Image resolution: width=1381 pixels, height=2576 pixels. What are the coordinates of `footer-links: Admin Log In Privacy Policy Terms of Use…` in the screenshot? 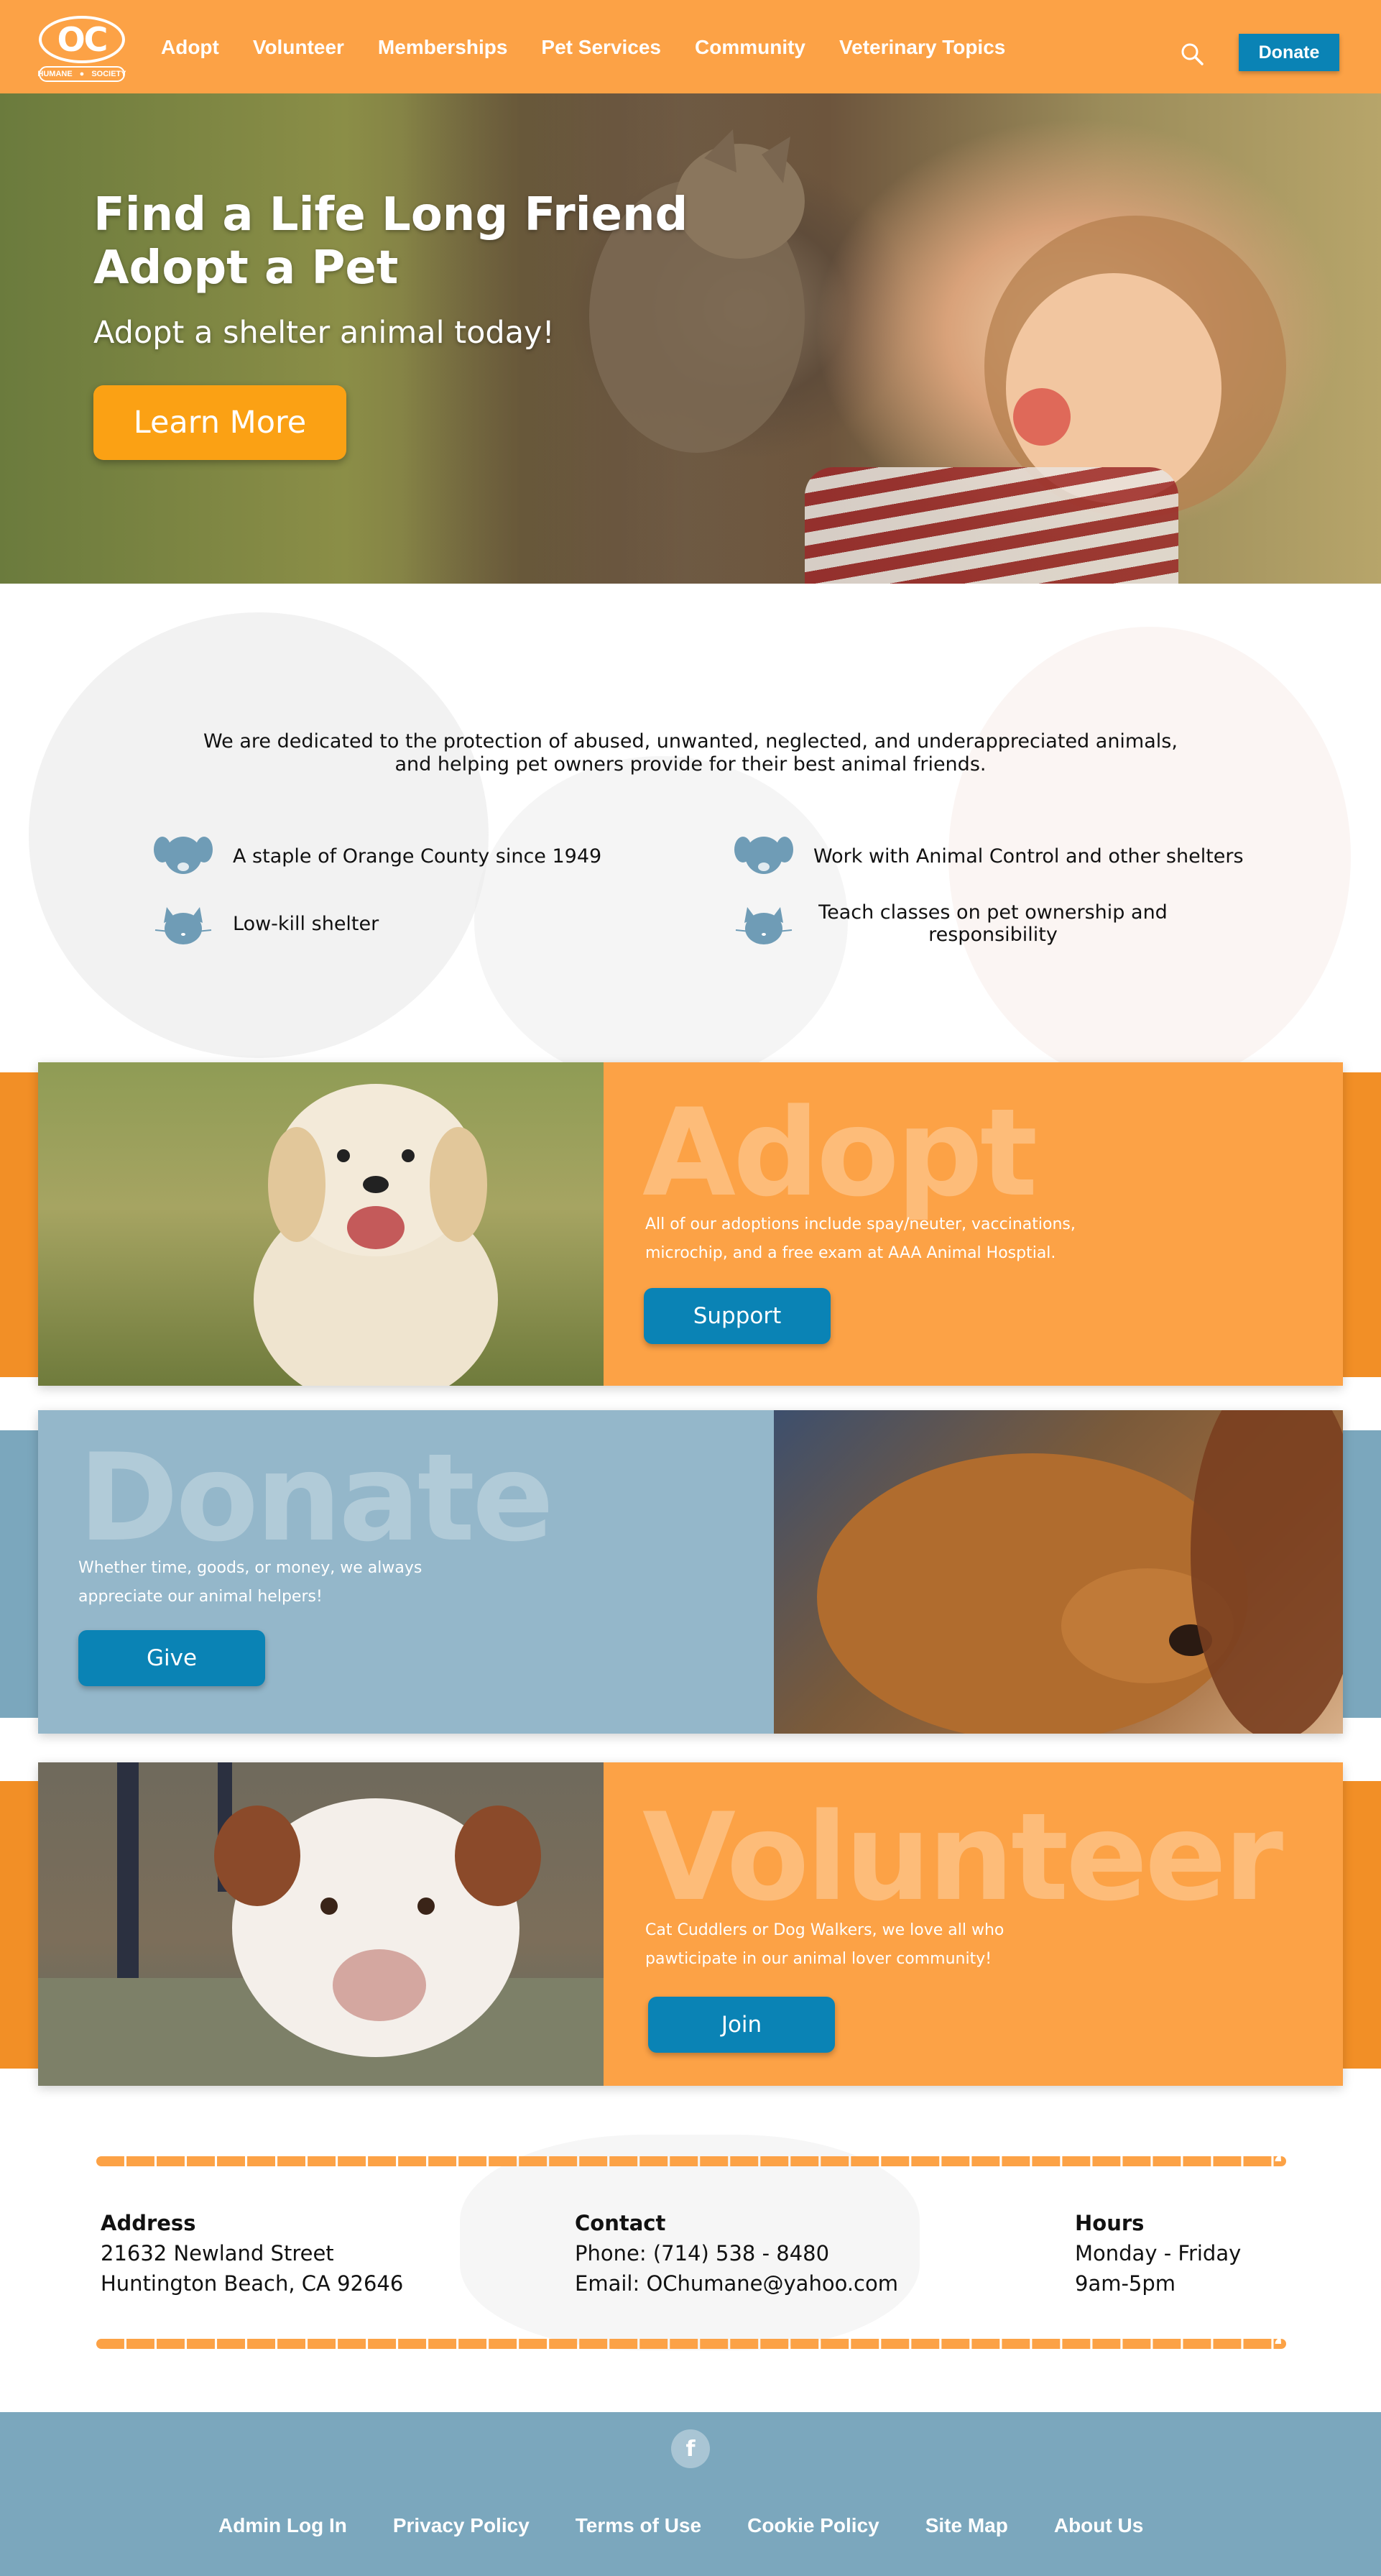 It's located at (703, 2525).